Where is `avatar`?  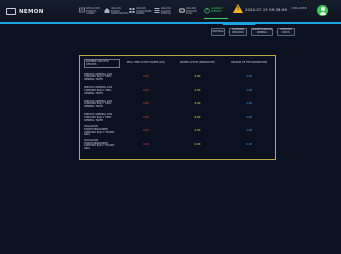 avatar is located at coordinates (322, 10).